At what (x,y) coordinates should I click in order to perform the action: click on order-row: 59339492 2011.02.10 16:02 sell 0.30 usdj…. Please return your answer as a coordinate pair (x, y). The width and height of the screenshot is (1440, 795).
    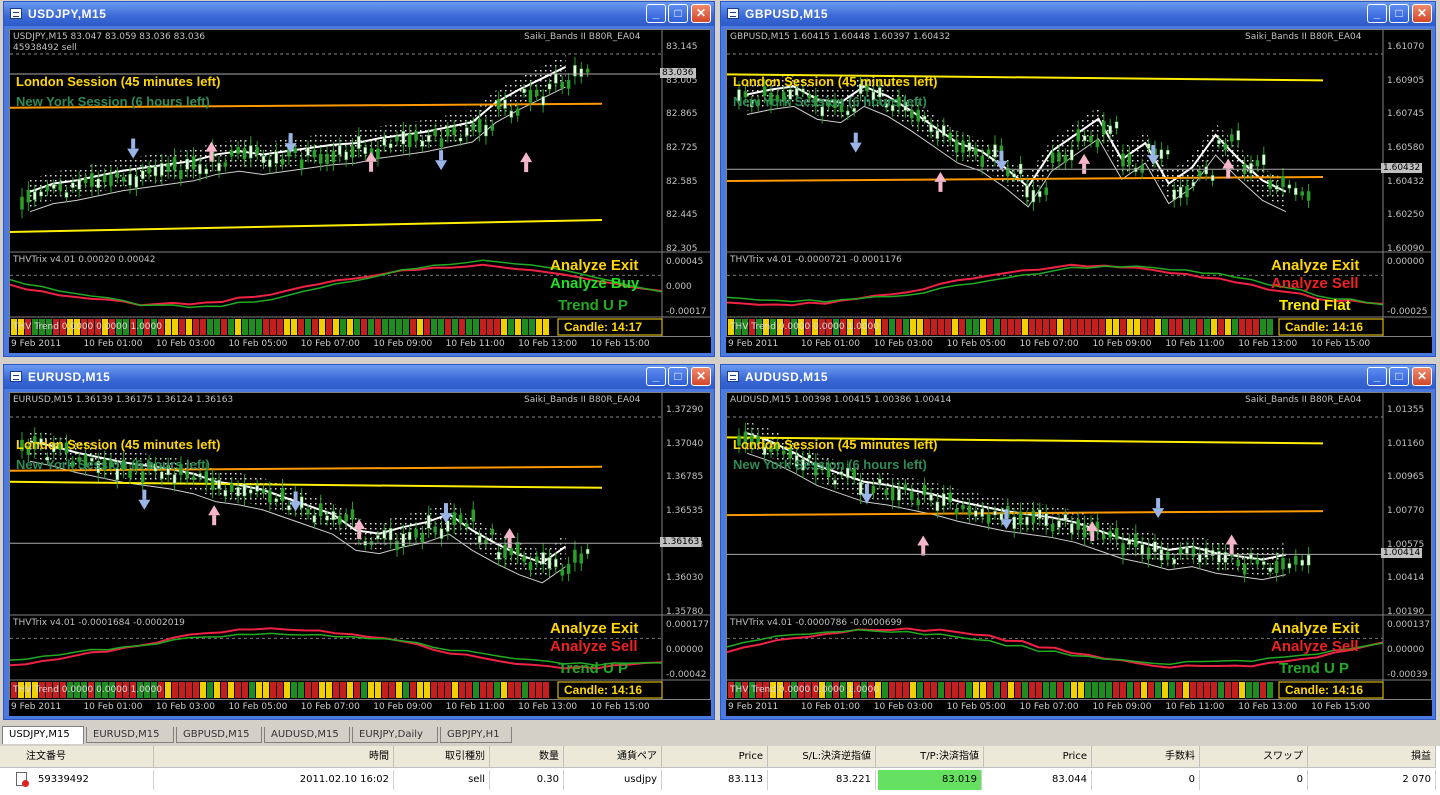
    Looking at the image, I should click on (718, 780).